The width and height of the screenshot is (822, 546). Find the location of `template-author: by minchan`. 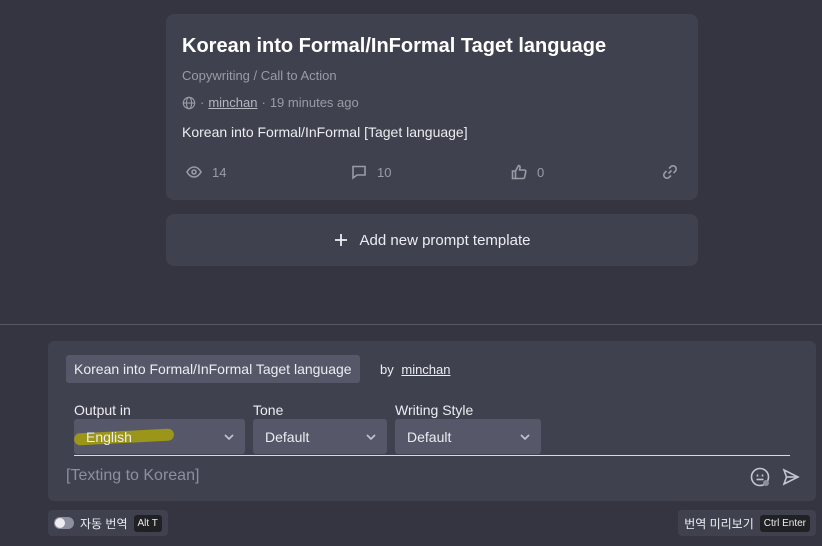

template-author: by minchan is located at coordinates (415, 369).